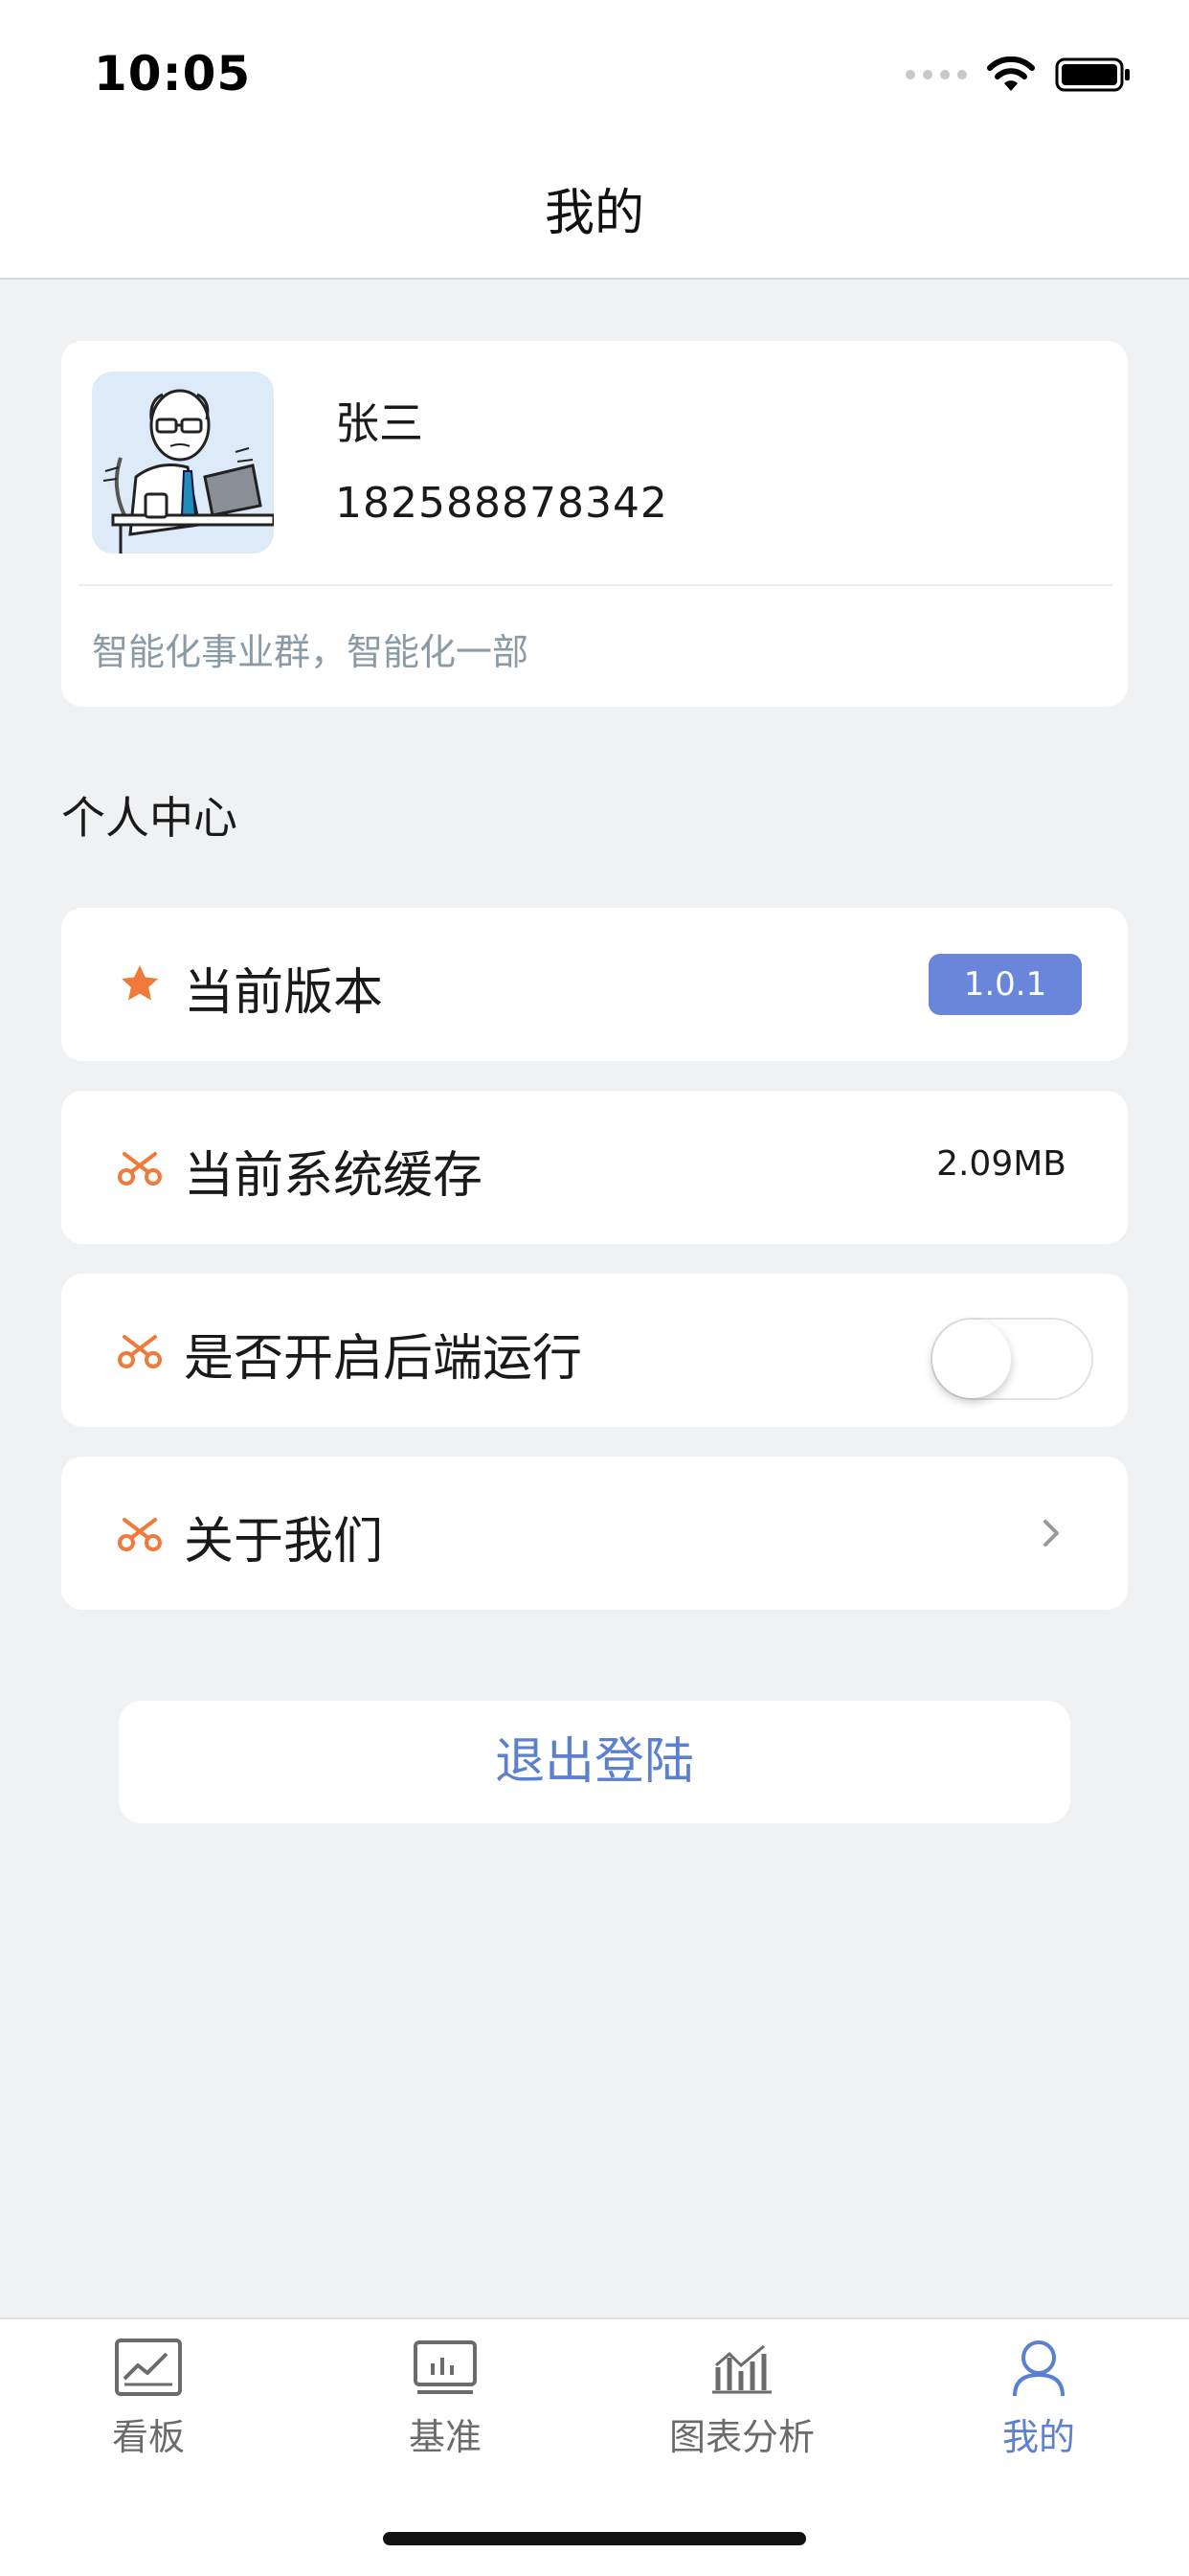  I want to click on background-run-row: 是否开启后端运行, so click(594, 1350).